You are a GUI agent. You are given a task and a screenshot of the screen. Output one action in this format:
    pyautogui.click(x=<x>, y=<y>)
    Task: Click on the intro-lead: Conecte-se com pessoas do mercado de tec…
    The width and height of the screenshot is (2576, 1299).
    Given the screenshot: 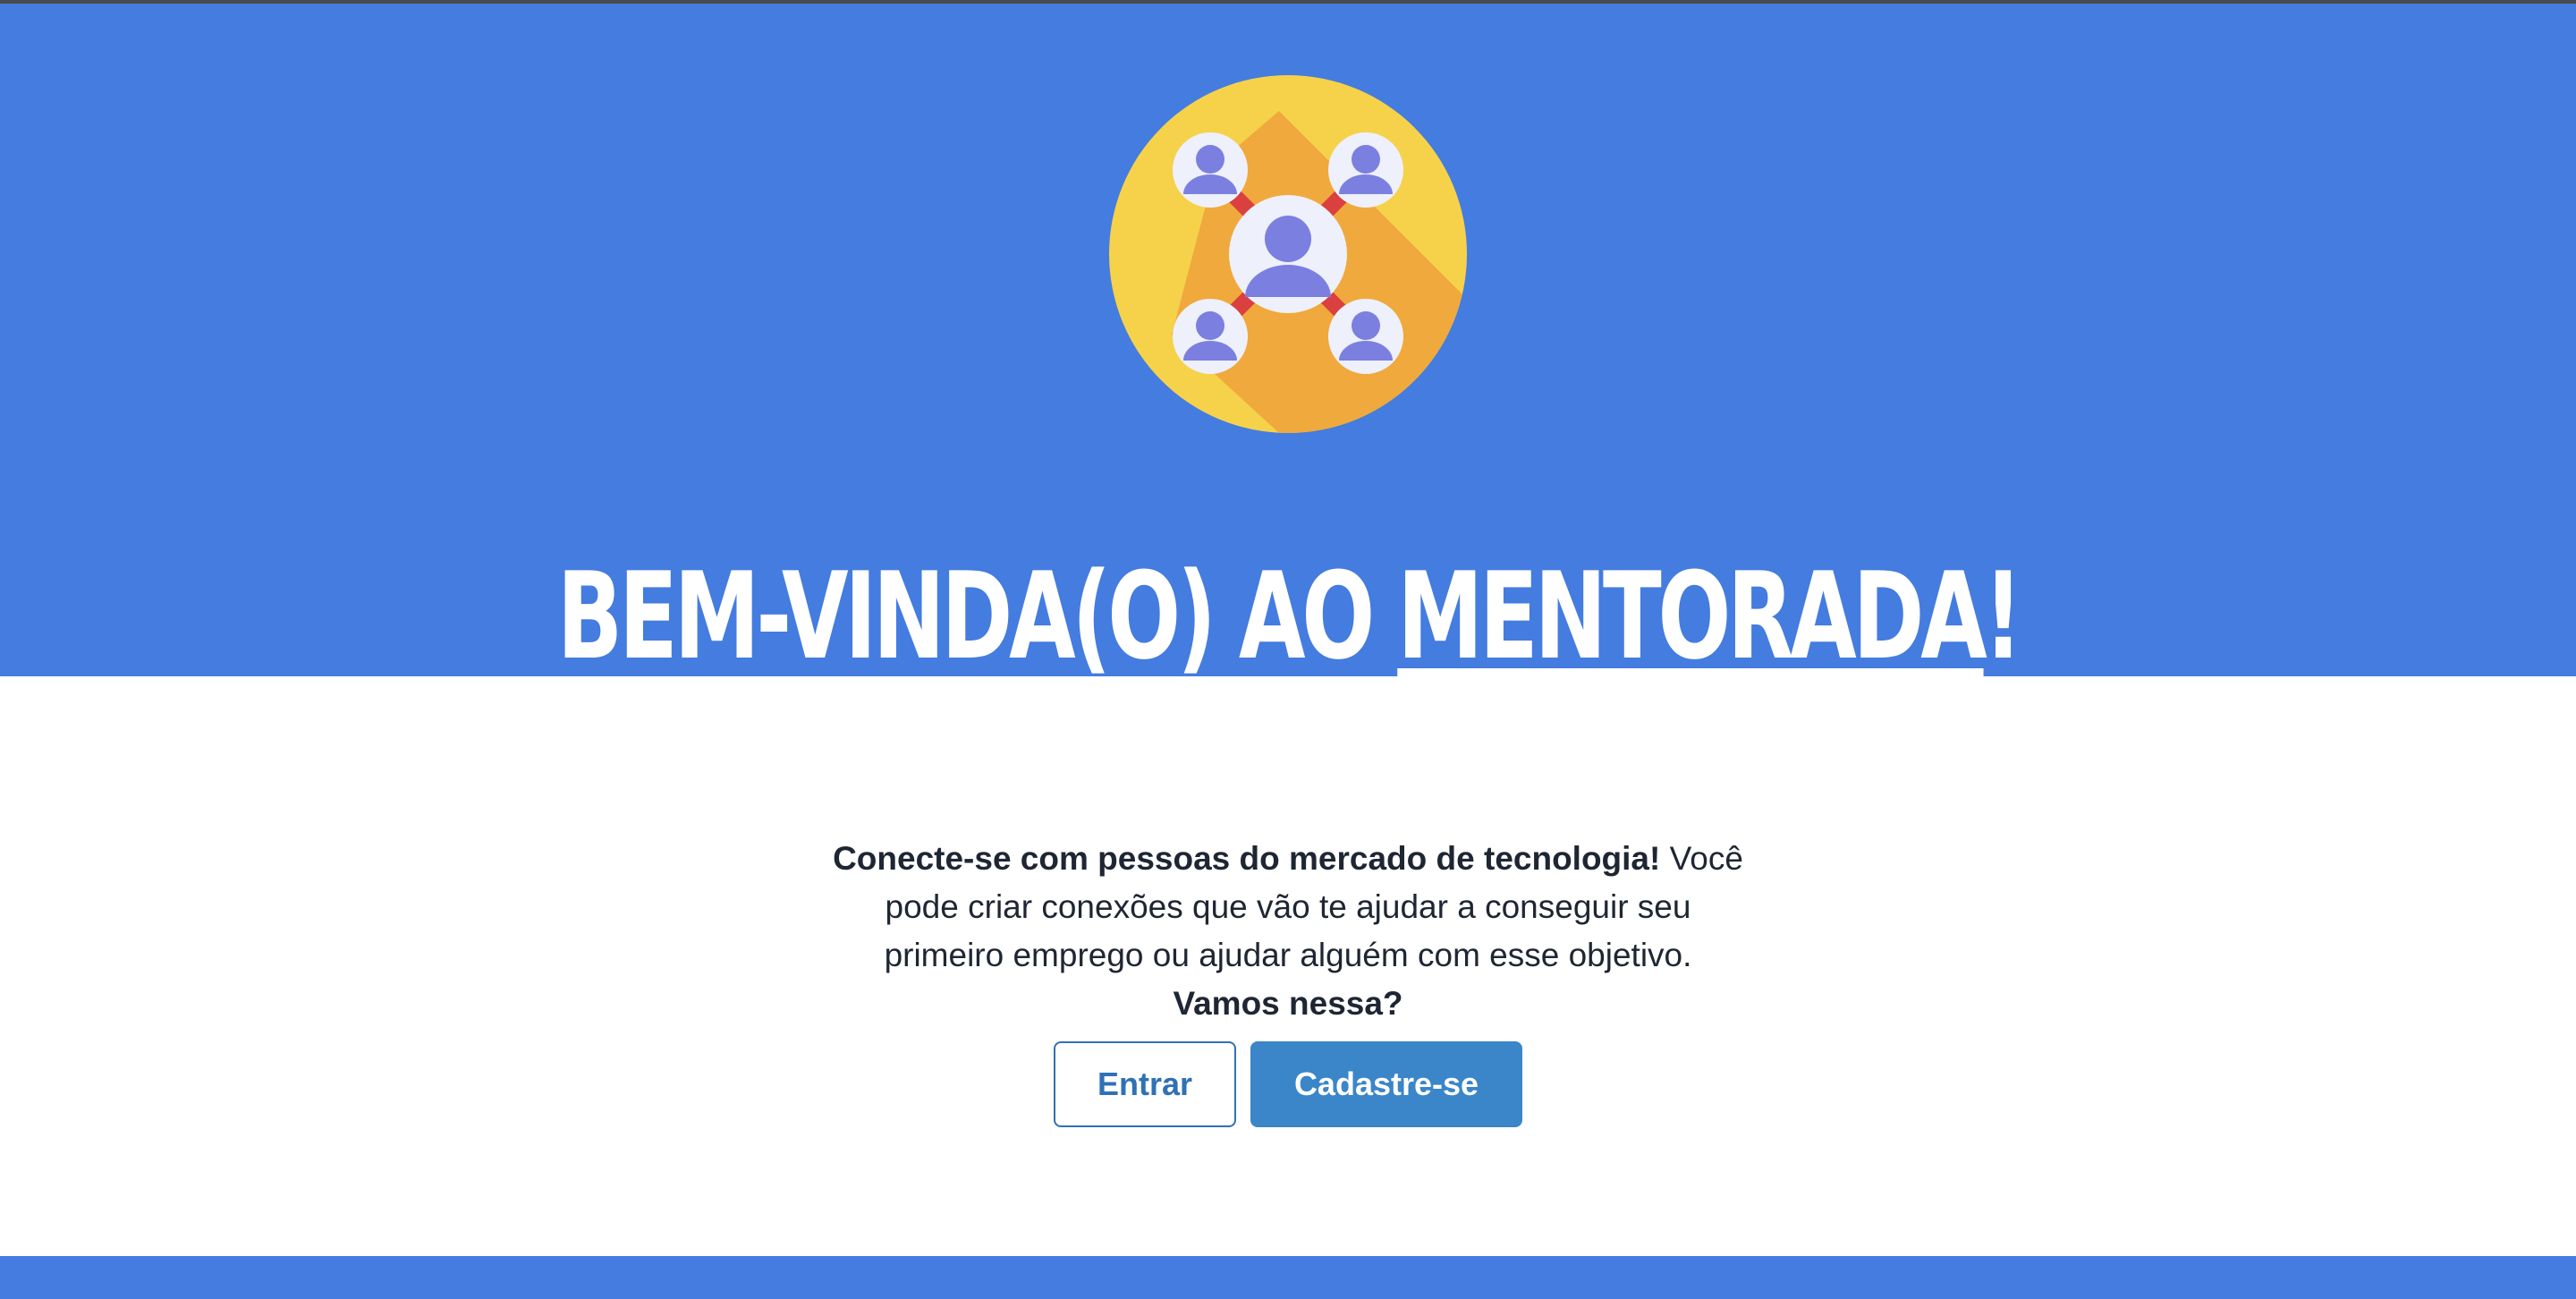 What is the action you would take?
    pyautogui.click(x=1247, y=858)
    